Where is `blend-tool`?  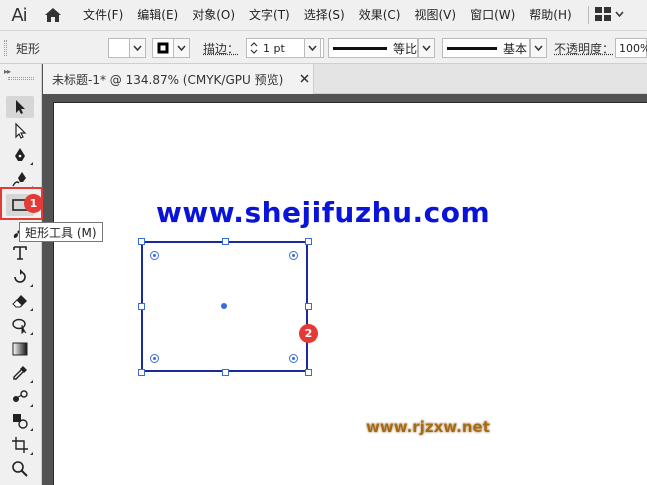
blend-tool is located at coordinates (20, 397).